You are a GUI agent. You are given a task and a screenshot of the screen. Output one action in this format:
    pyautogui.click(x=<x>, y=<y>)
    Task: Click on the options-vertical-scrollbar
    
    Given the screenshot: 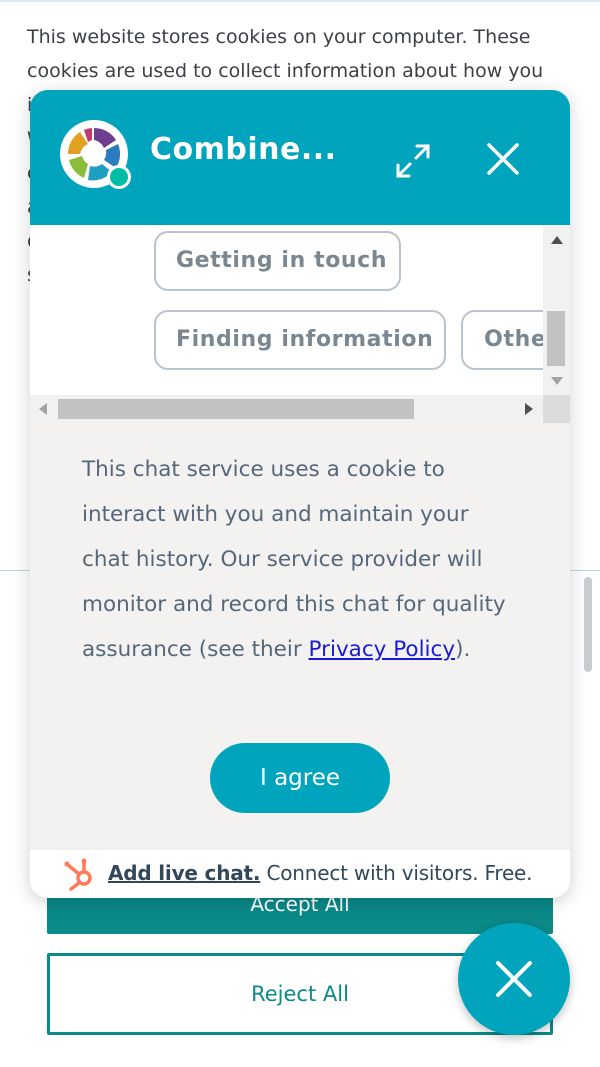 What is the action you would take?
    pyautogui.click(x=556, y=310)
    